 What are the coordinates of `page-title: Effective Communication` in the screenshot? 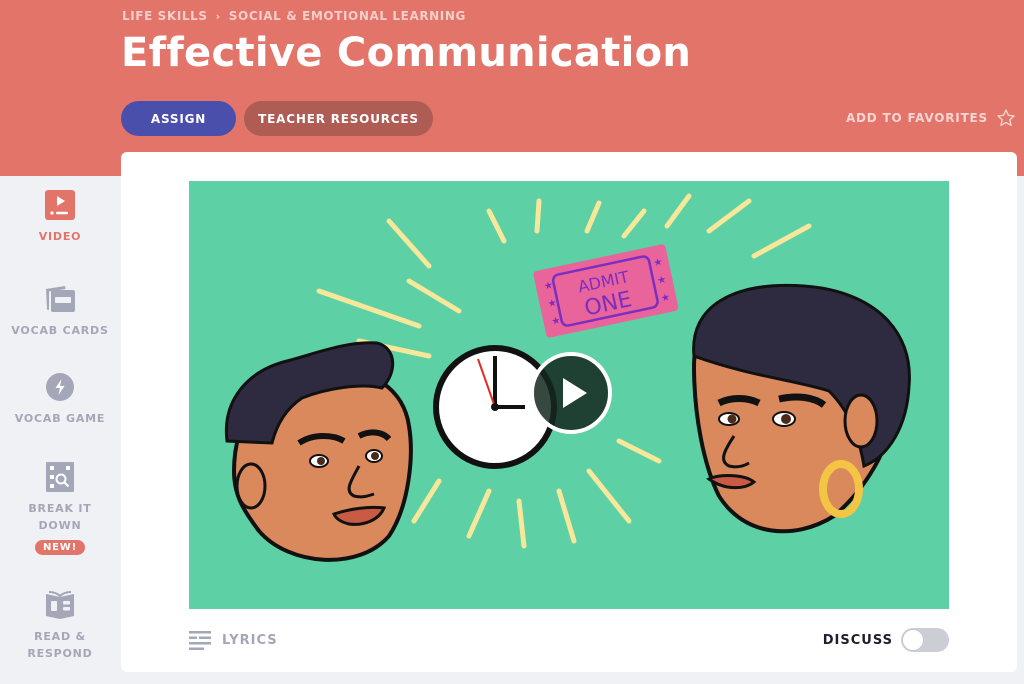 It's located at (406, 53).